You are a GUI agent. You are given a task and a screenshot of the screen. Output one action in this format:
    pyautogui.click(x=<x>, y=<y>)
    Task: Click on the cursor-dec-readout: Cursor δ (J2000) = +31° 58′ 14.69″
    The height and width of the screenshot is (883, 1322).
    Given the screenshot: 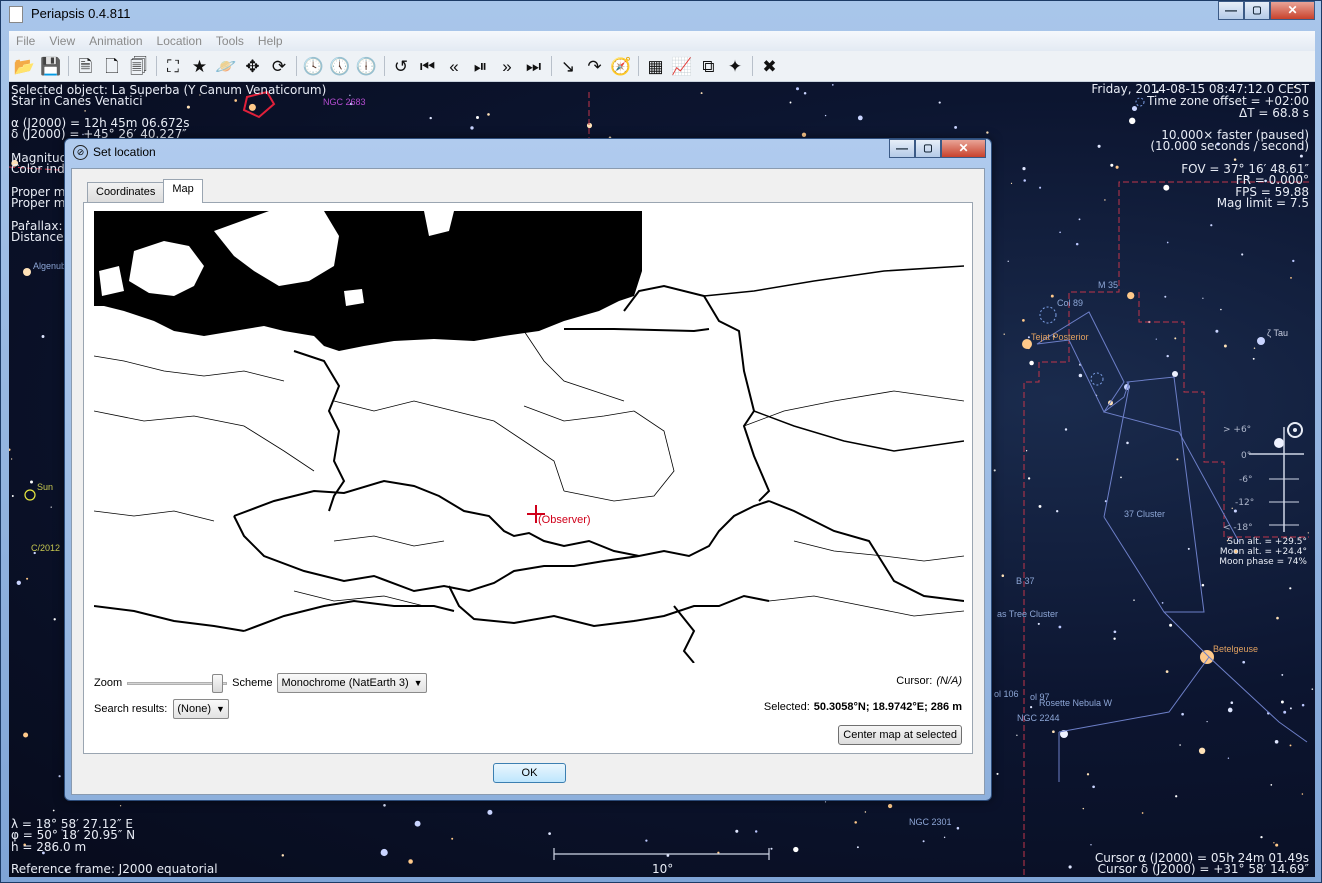 What is the action you would take?
    pyautogui.click(x=1203, y=869)
    